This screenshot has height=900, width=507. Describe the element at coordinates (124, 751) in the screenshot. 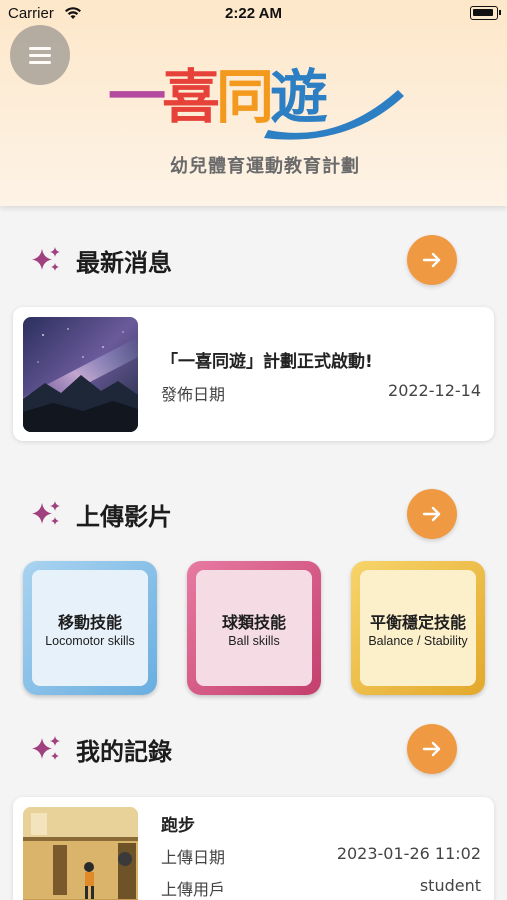

I see `records-section-title: 我的記錄` at that location.